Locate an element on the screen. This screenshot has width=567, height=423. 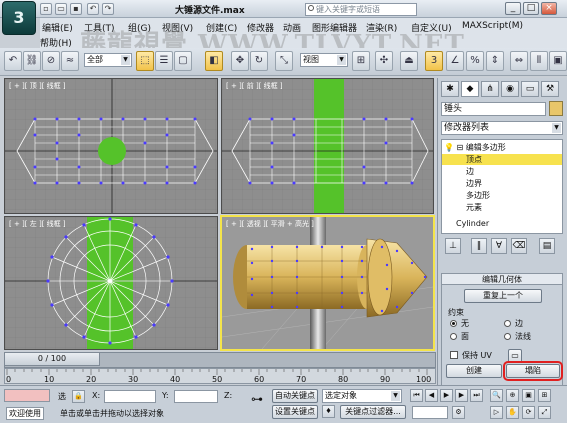
stack-item-cylinder: Cylinder is located at coordinates (502, 223).